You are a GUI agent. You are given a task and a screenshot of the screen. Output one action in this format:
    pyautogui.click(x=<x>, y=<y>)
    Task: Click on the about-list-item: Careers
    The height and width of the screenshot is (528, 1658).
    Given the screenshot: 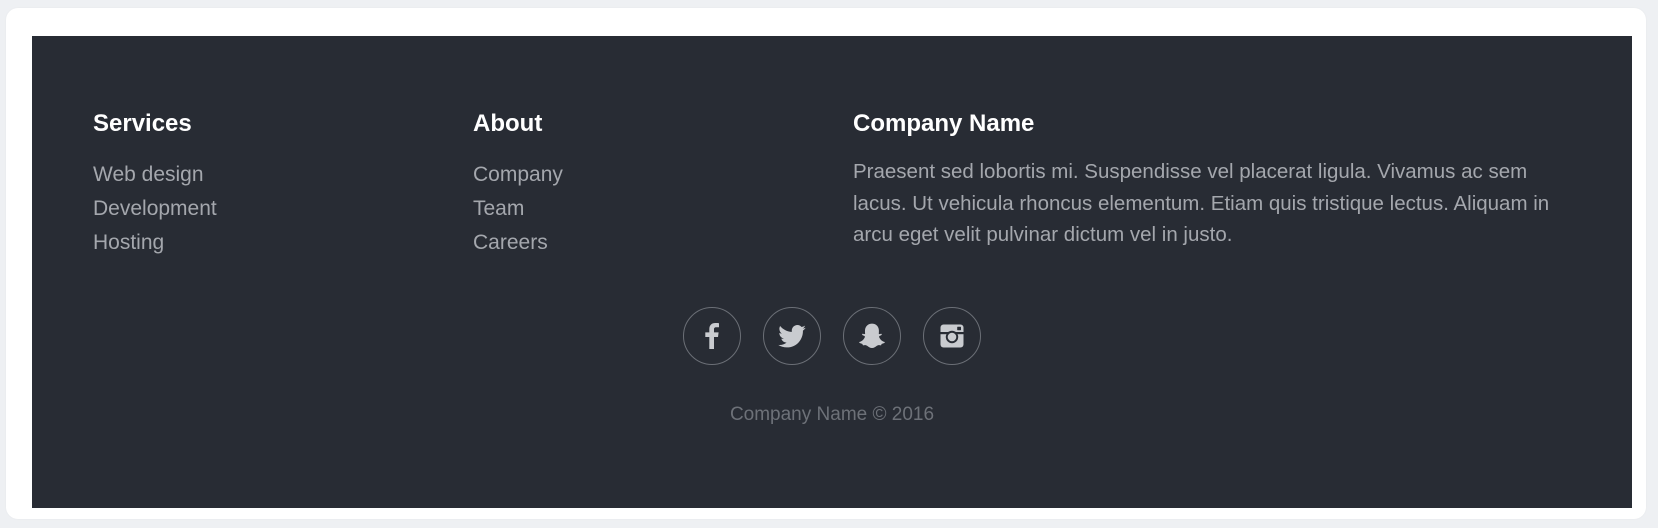 What is the action you would take?
    pyautogui.click(x=518, y=243)
    